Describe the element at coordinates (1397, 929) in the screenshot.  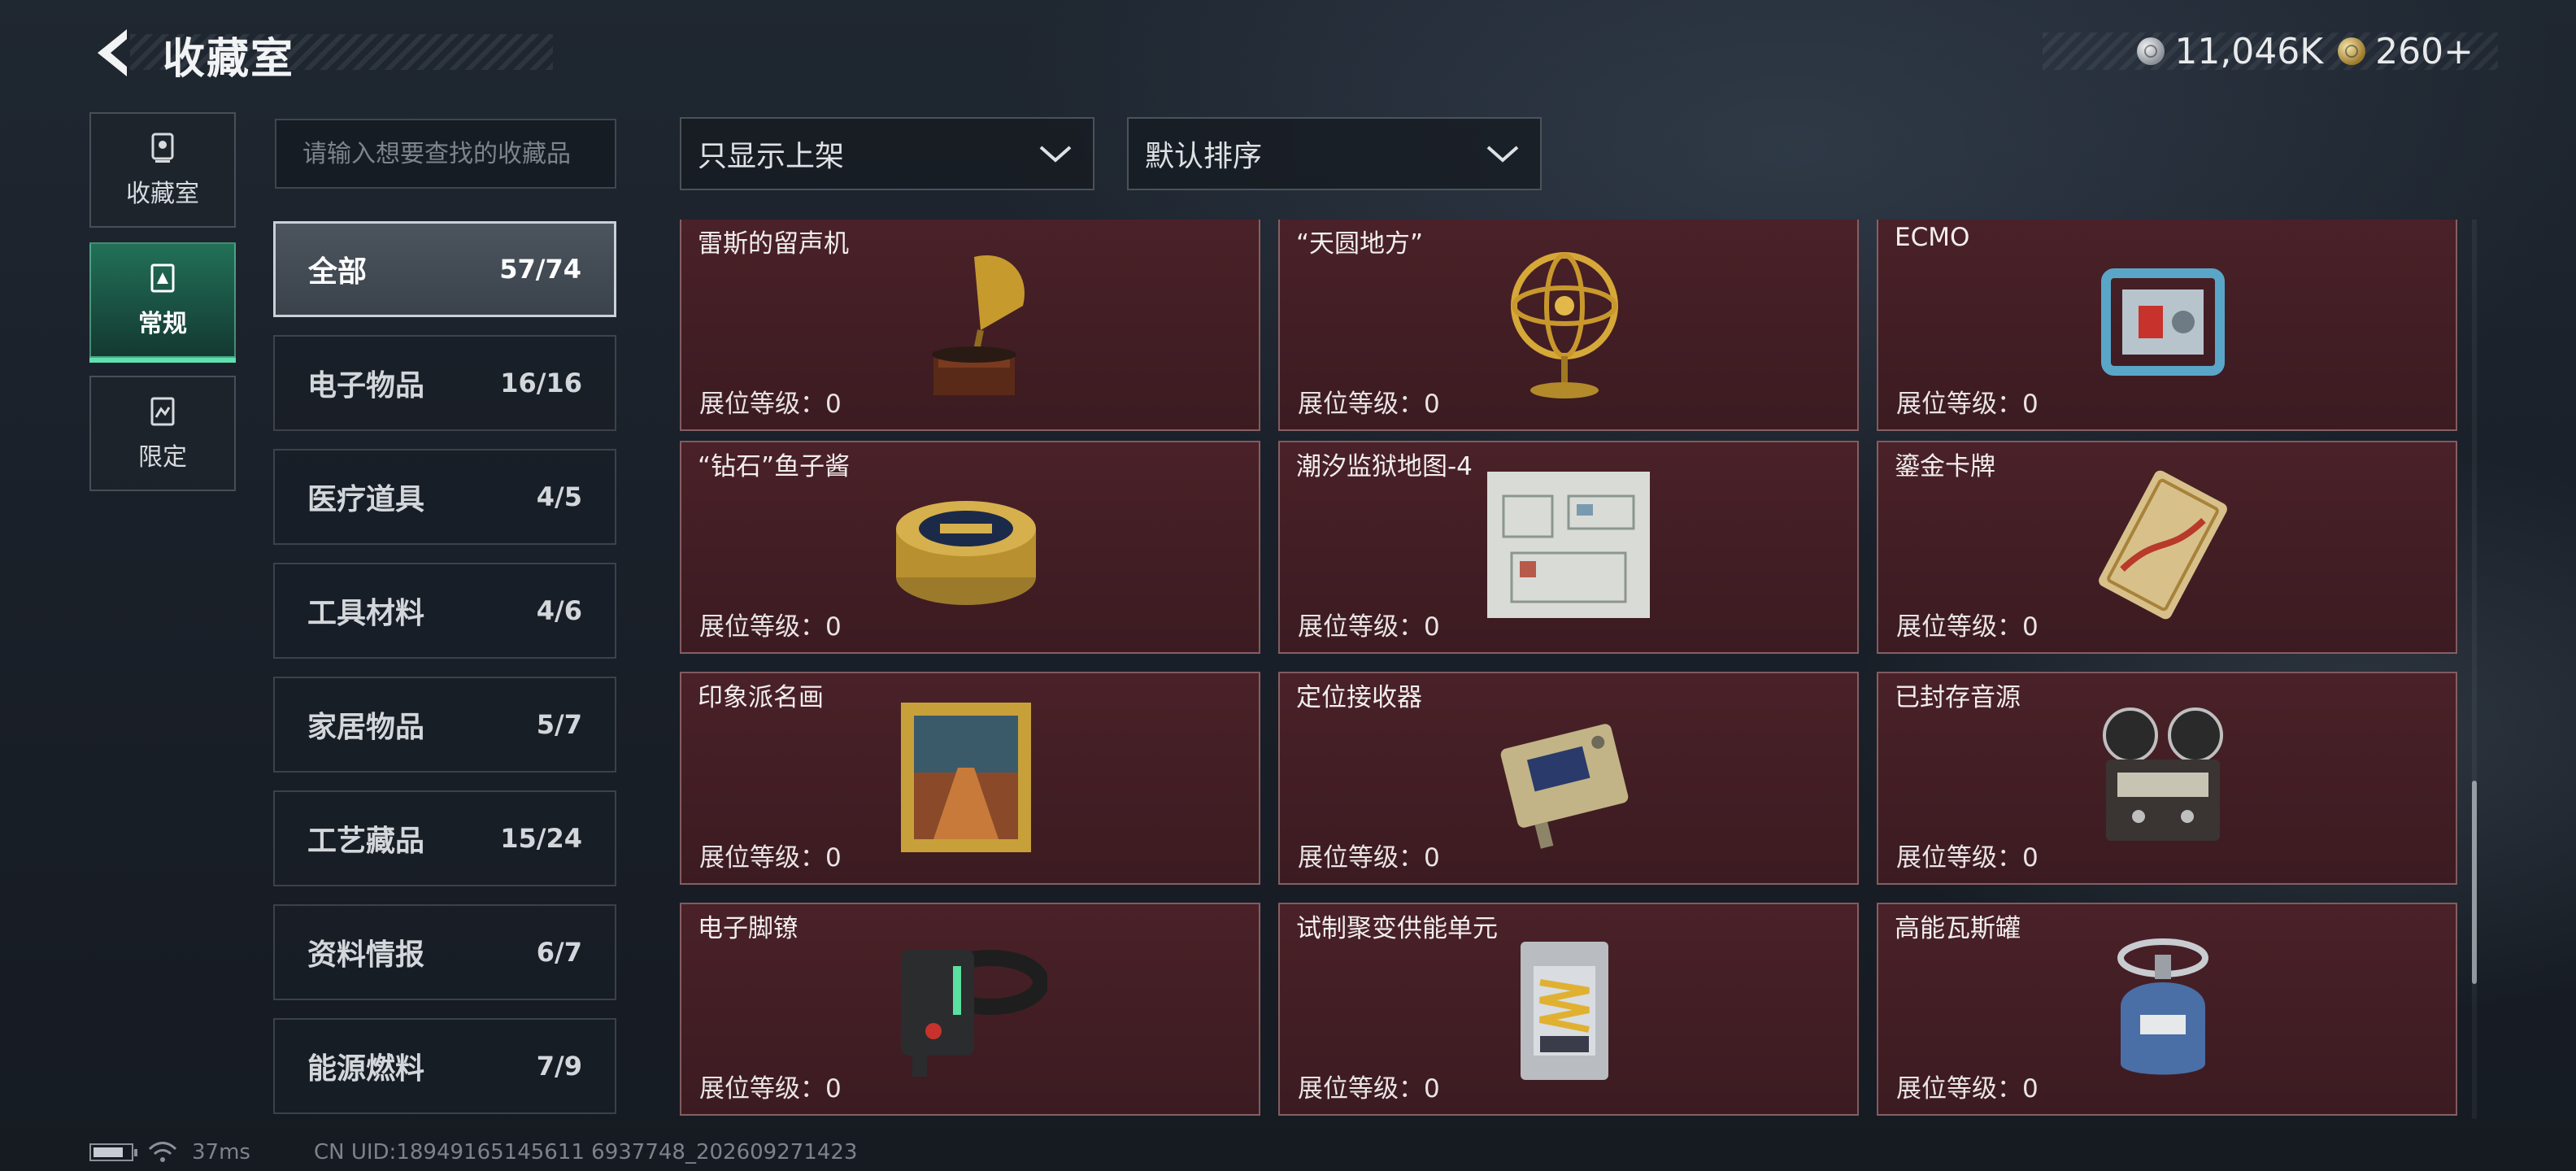
I see `collectible-name: 试制聚变供能单元` at that location.